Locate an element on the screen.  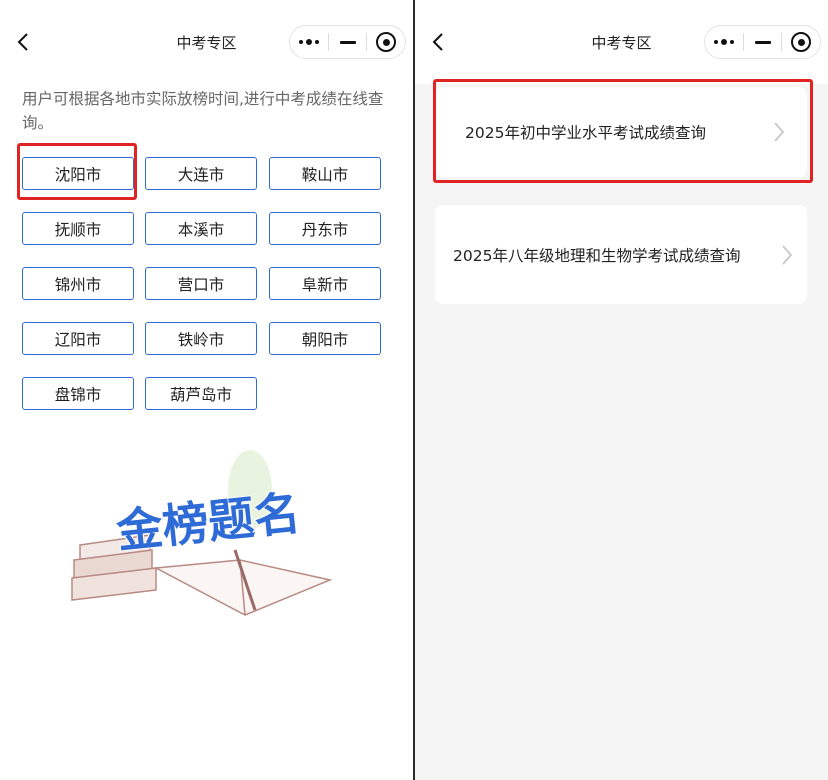
chevron-right-icon is located at coordinates (787, 254).